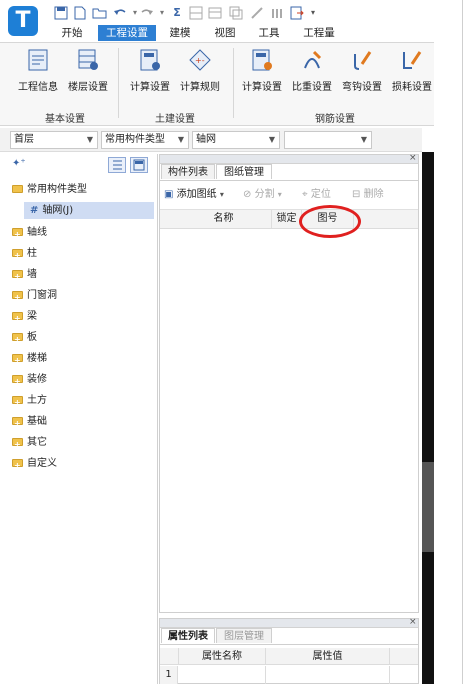 The height and width of the screenshot is (684, 470). What do you see at coordinates (72, 33) in the screenshot?
I see `tab-start: 开始` at bounding box center [72, 33].